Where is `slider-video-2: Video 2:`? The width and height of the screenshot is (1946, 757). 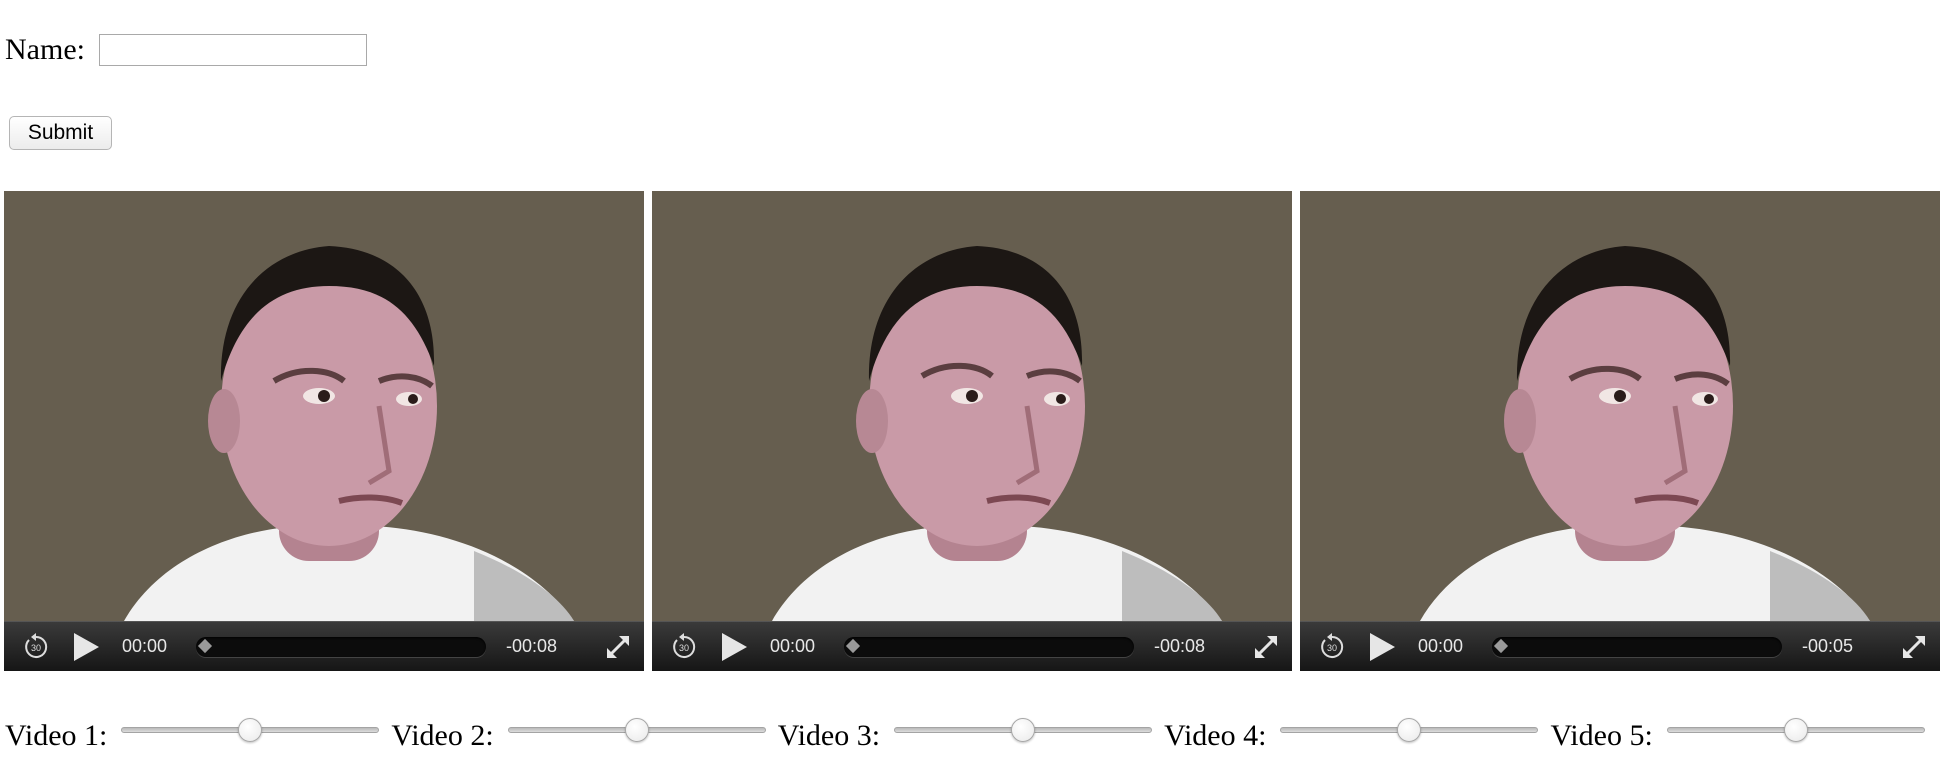
slider-video-2: Video 2: is located at coordinates (578, 736).